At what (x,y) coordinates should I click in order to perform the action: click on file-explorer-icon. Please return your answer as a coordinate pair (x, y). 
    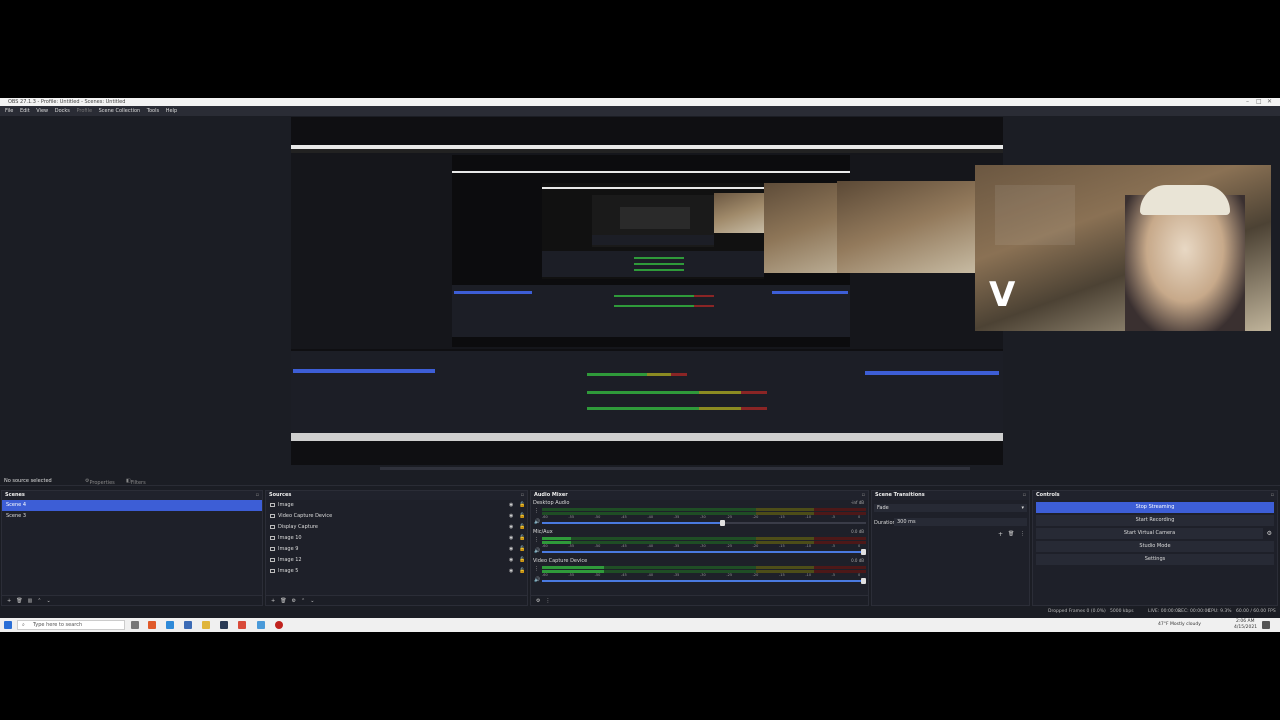
    Looking at the image, I should click on (206, 625).